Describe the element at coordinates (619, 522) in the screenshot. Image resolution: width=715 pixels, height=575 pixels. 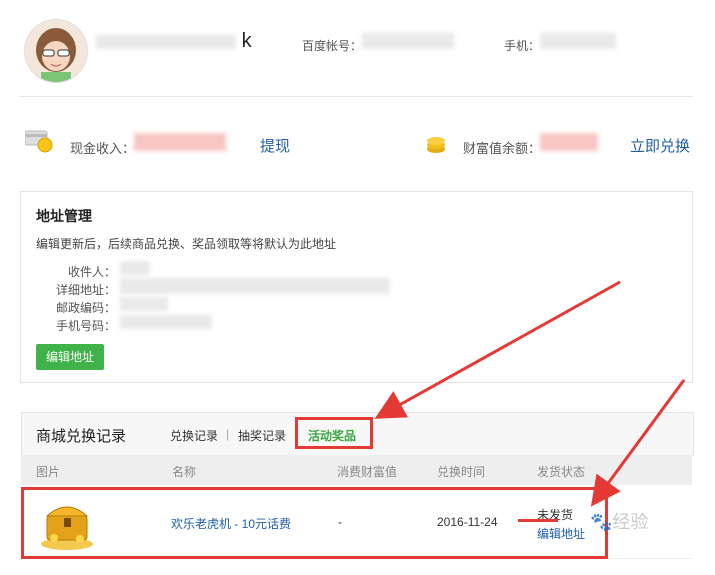
I see `watermark-text: 🐾经验` at that location.